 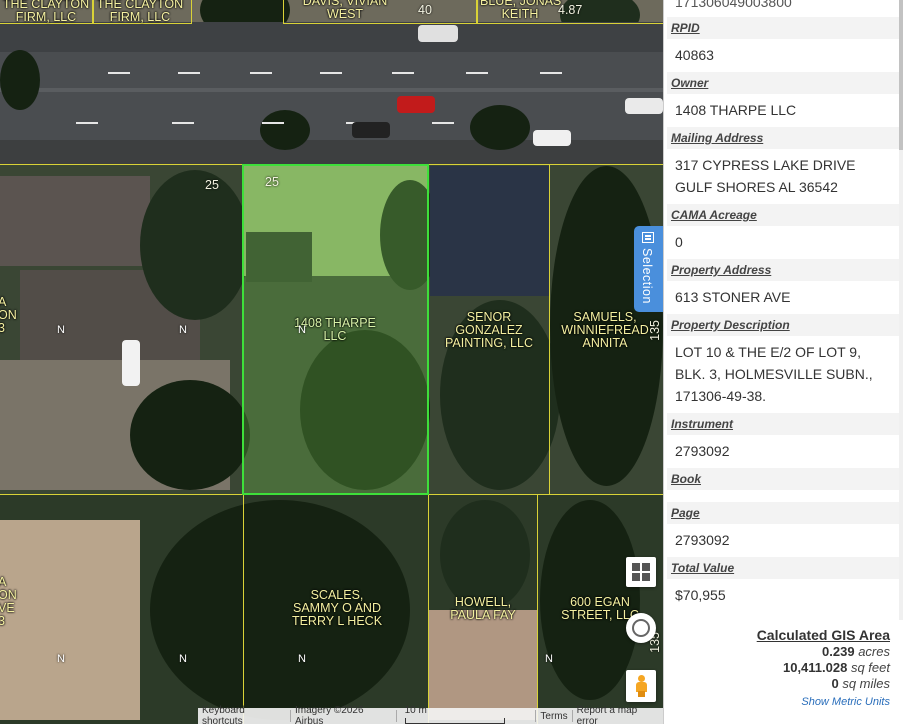 What do you see at coordinates (783, 242) in the screenshot?
I see `field-value: 0` at bounding box center [783, 242].